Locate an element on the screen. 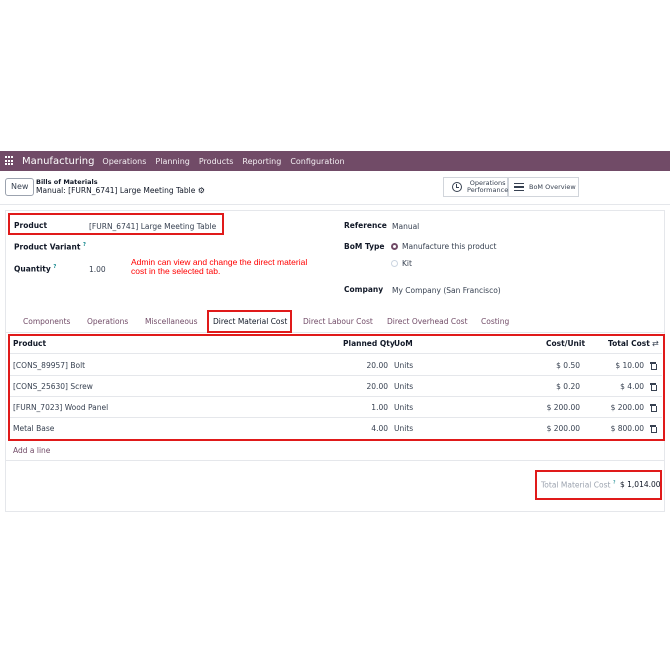  product-variant-label: Product Variant ? is located at coordinates (50, 247).